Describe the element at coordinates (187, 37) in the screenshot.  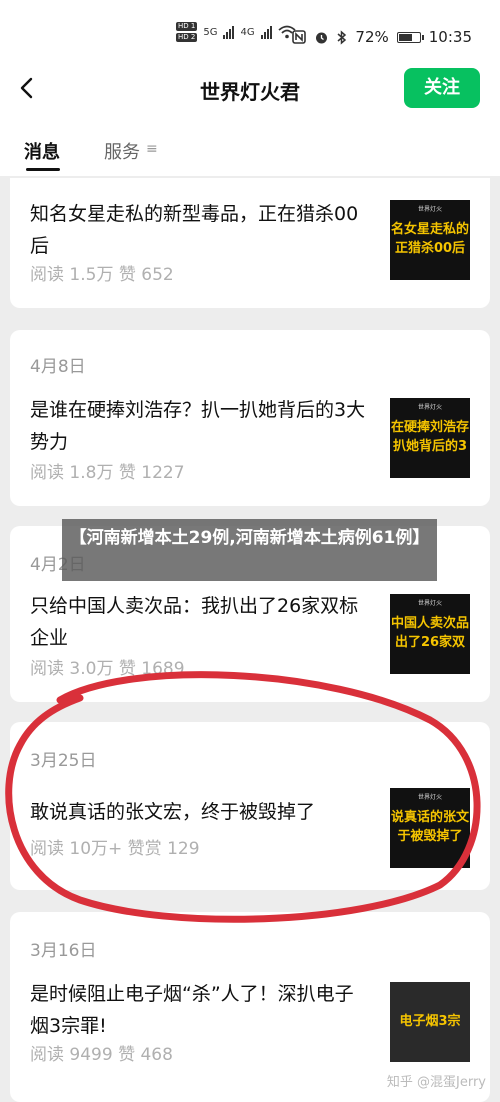
I see `hd2-badge: HD 2` at that location.